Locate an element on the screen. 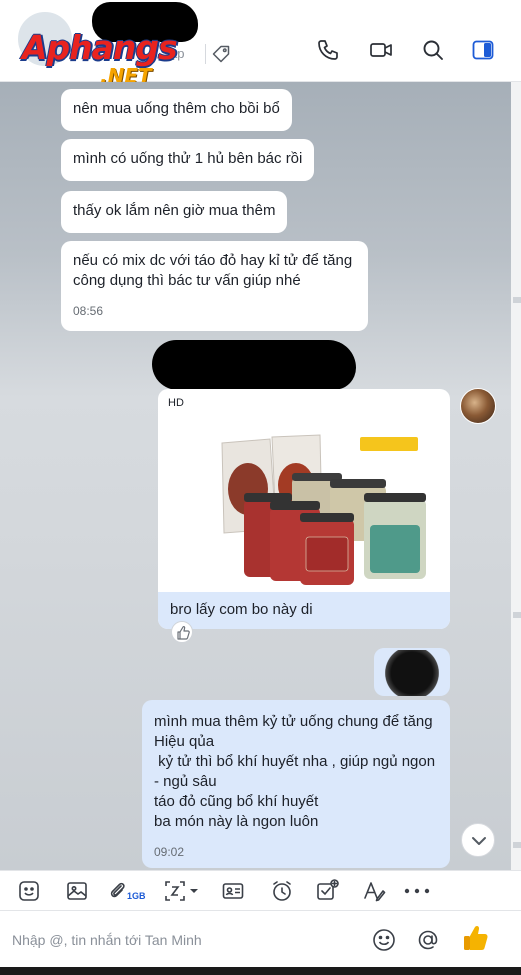 This screenshot has height=975, width=521. message-text: thấy ok lắm nên giờ mua thêm is located at coordinates (174, 210).